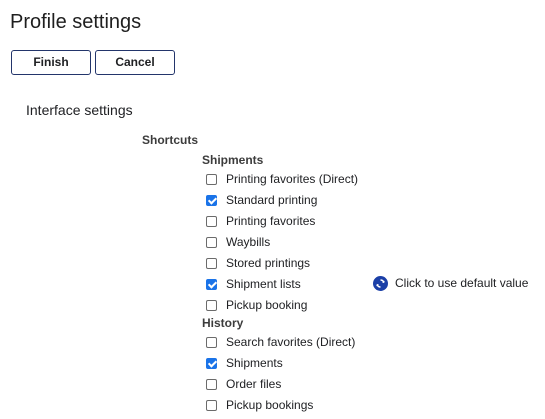 Image resolution: width=545 pixels, height=419 pixels. Describe the element at coordinates (79, 110) in the screenshot. I see `interface-settings-title: Interface settings` at that location.